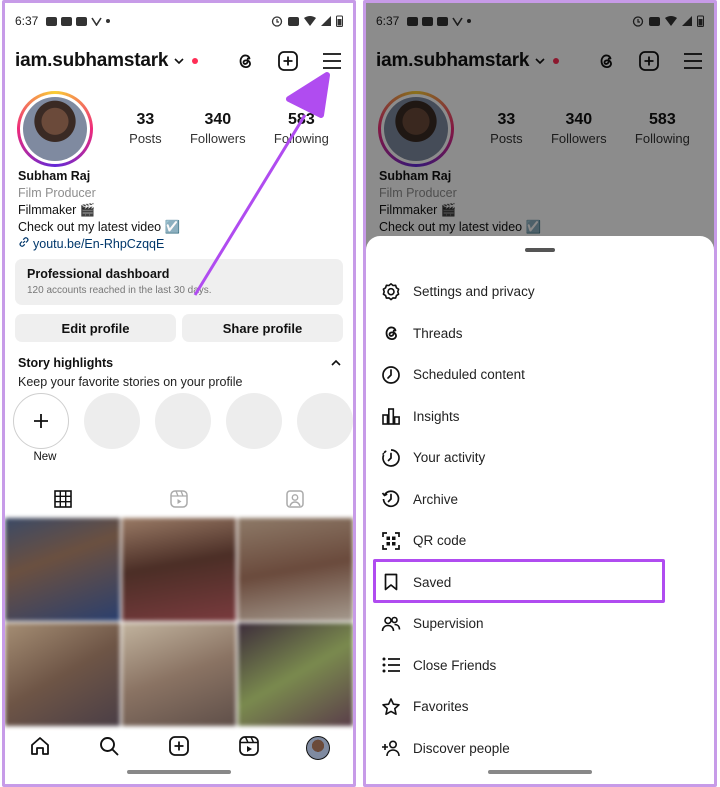  What do you see at coordinates (391, 624) in the screenshot?
I see `supervision-icon` at bounding box center [391, 624].